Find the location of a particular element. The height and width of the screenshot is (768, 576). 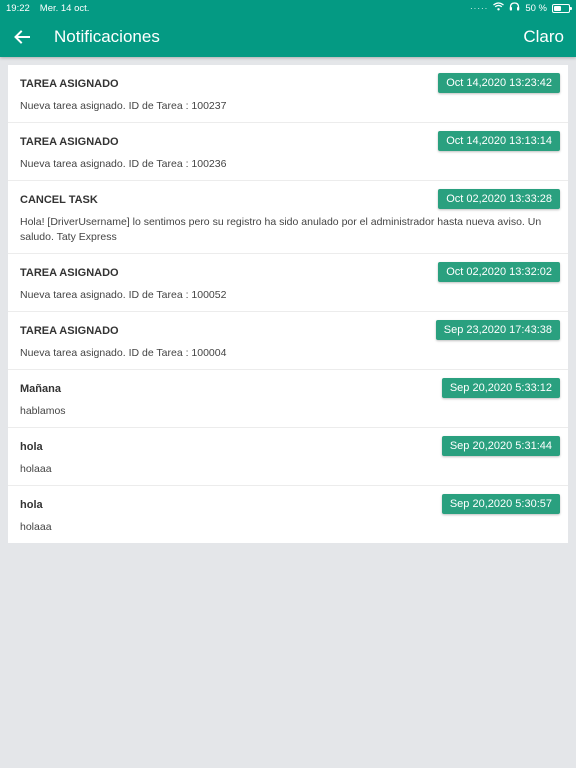

notification-item: hola Sep 20,2020 5:30:57 holaaa is located at coordinates (288, 514).